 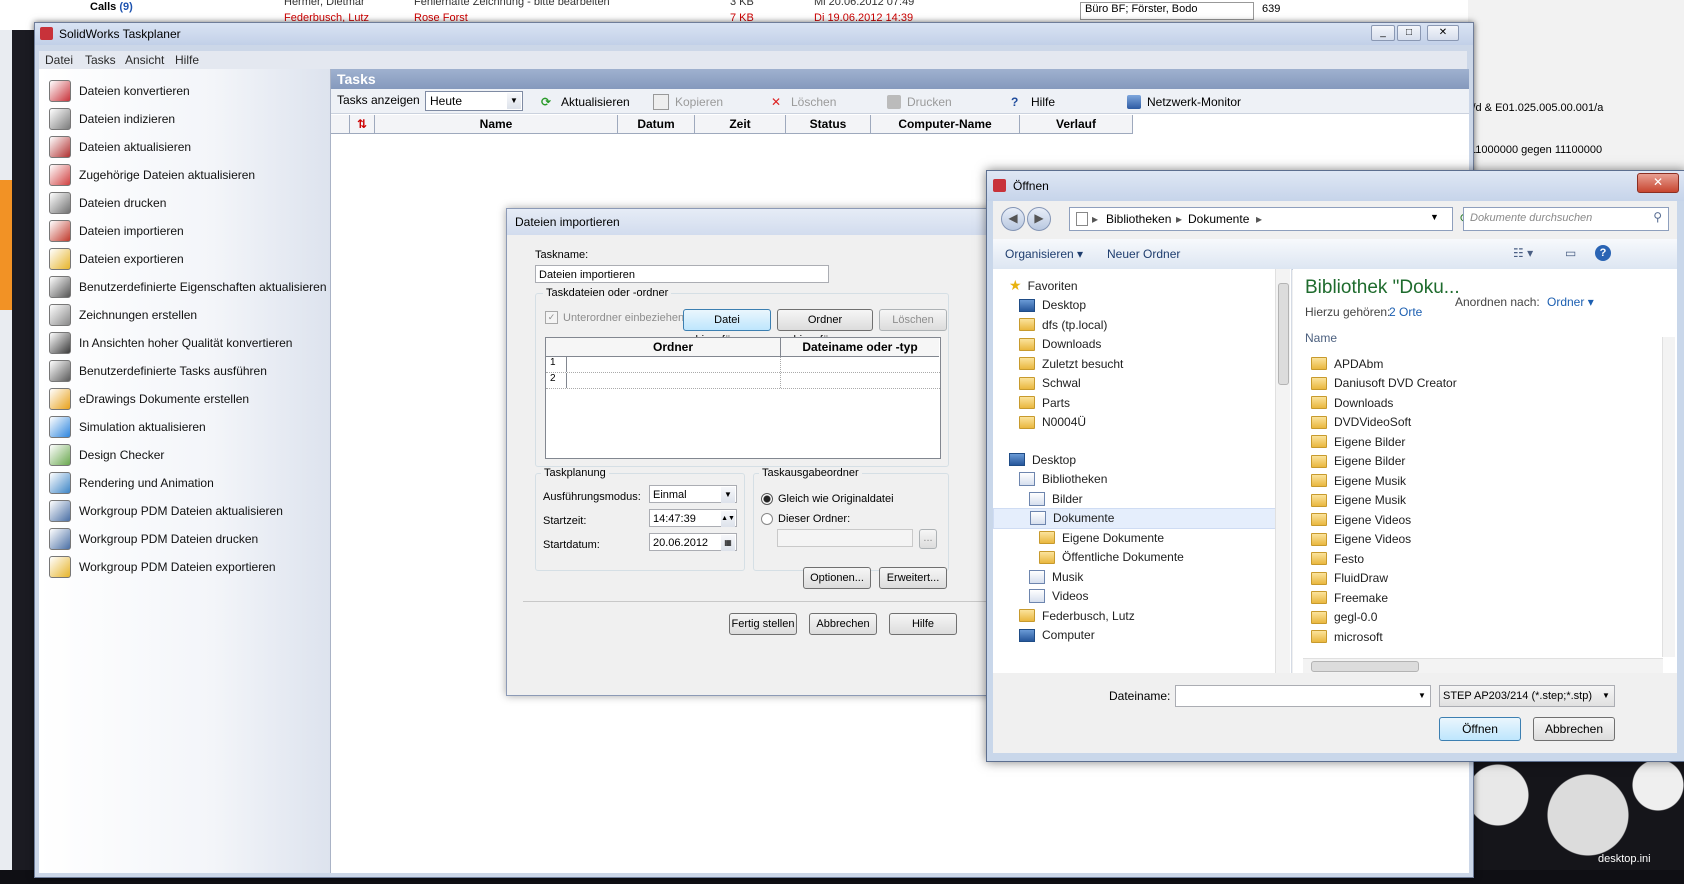 I want to click on sidebar-item: Zugehörige Dateien aktualisieren, so click(x=189, y=175).